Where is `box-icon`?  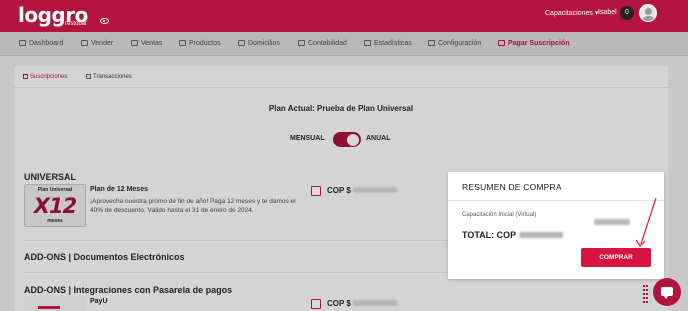
box-icon is located at coordinates (182, 43).